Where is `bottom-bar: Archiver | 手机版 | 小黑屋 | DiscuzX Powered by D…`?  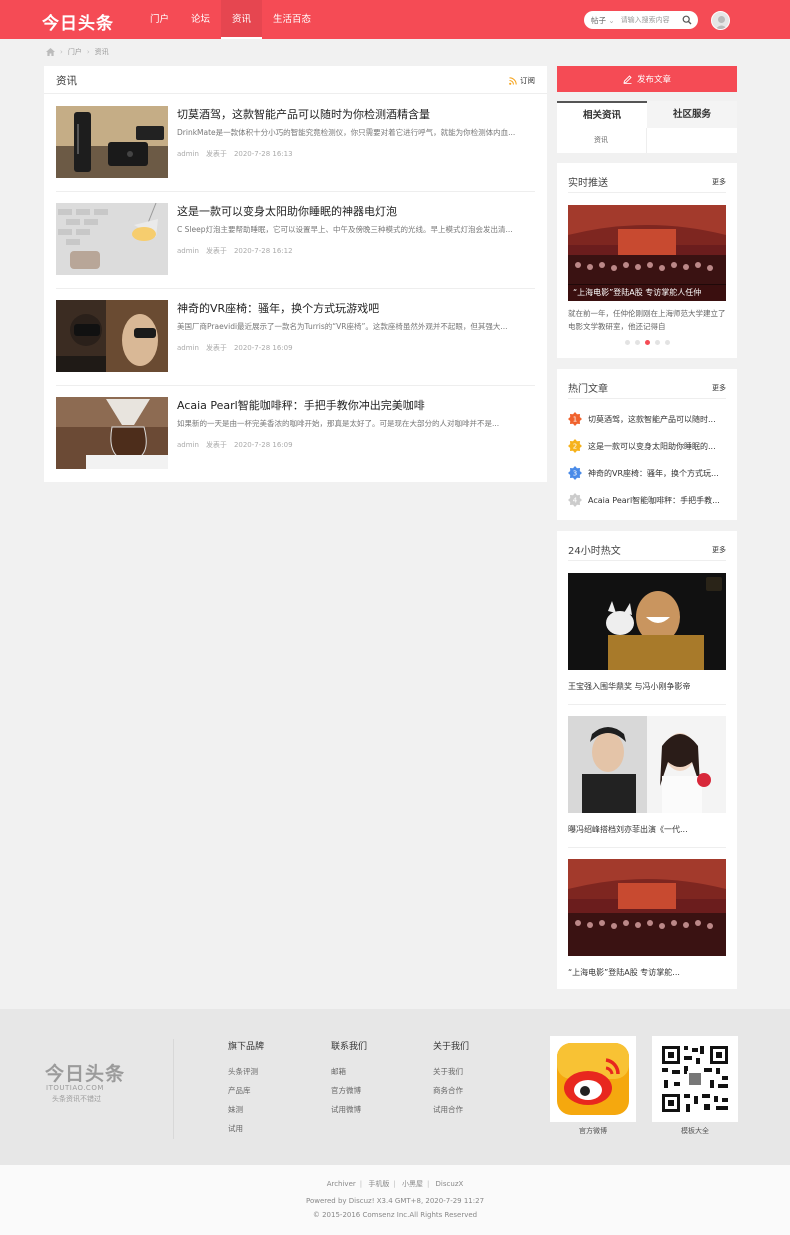
bottom-bar: Archiver | 手机版 | 小黑屋 | DiscuzX Powered by D… is located at coordinates (395, 1200).